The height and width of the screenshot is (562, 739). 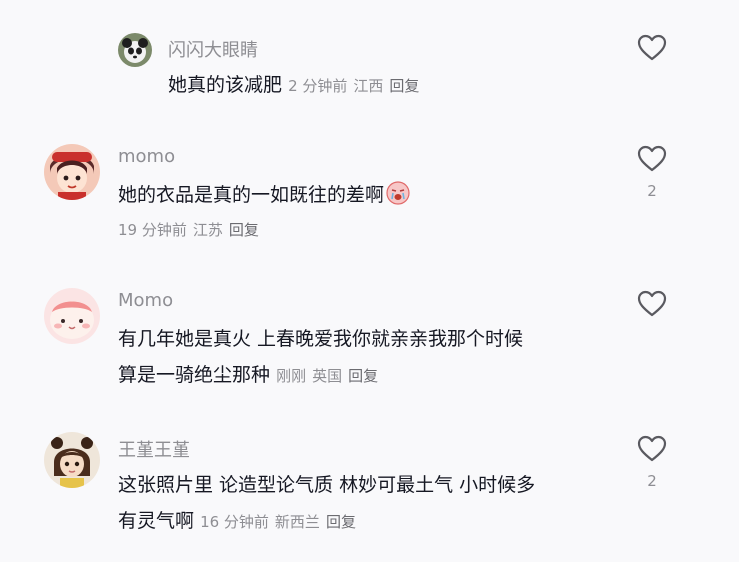 What do you see at coordinates (368, 86) in the screenshot?
I see `comment-location: 江西` at bounding box center [368, 86].